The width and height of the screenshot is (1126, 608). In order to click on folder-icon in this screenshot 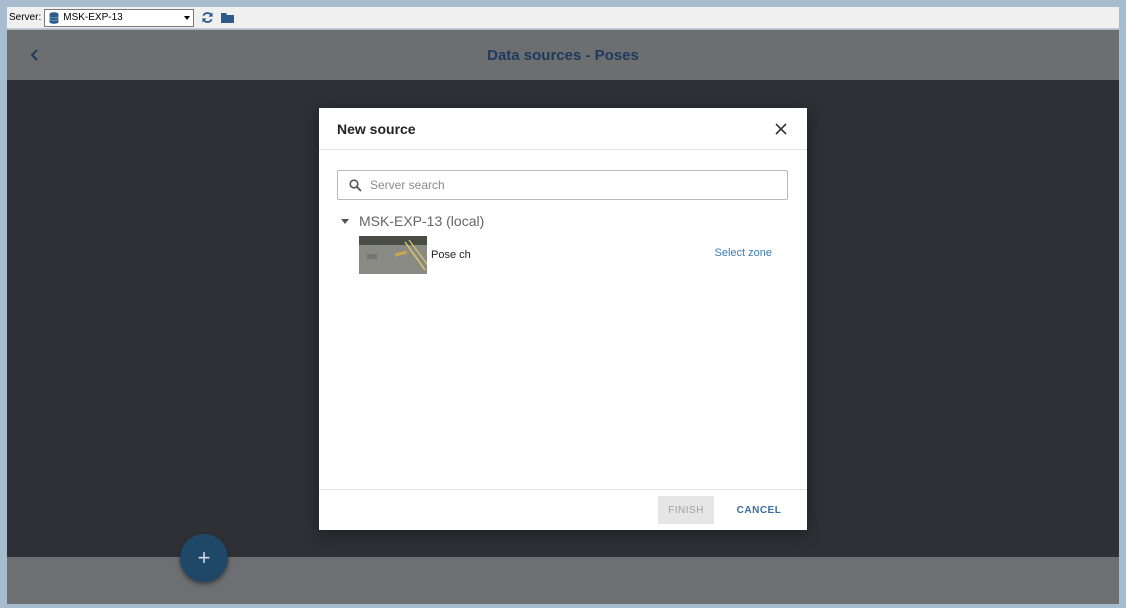, I will do `click(227, 18)`.